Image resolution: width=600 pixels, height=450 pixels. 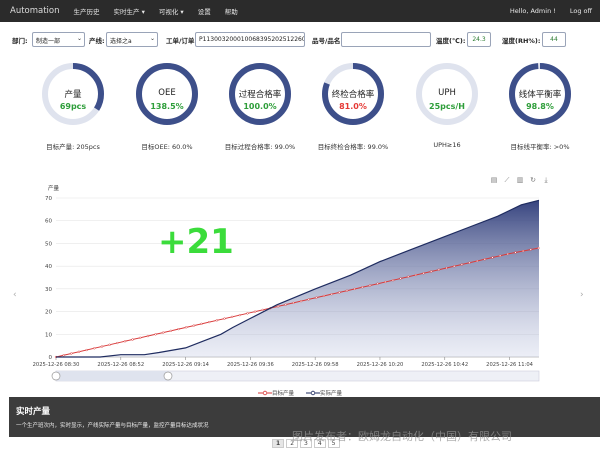 I want to click on line-select: 选择之a ⌄, so click(x=132, y=39).